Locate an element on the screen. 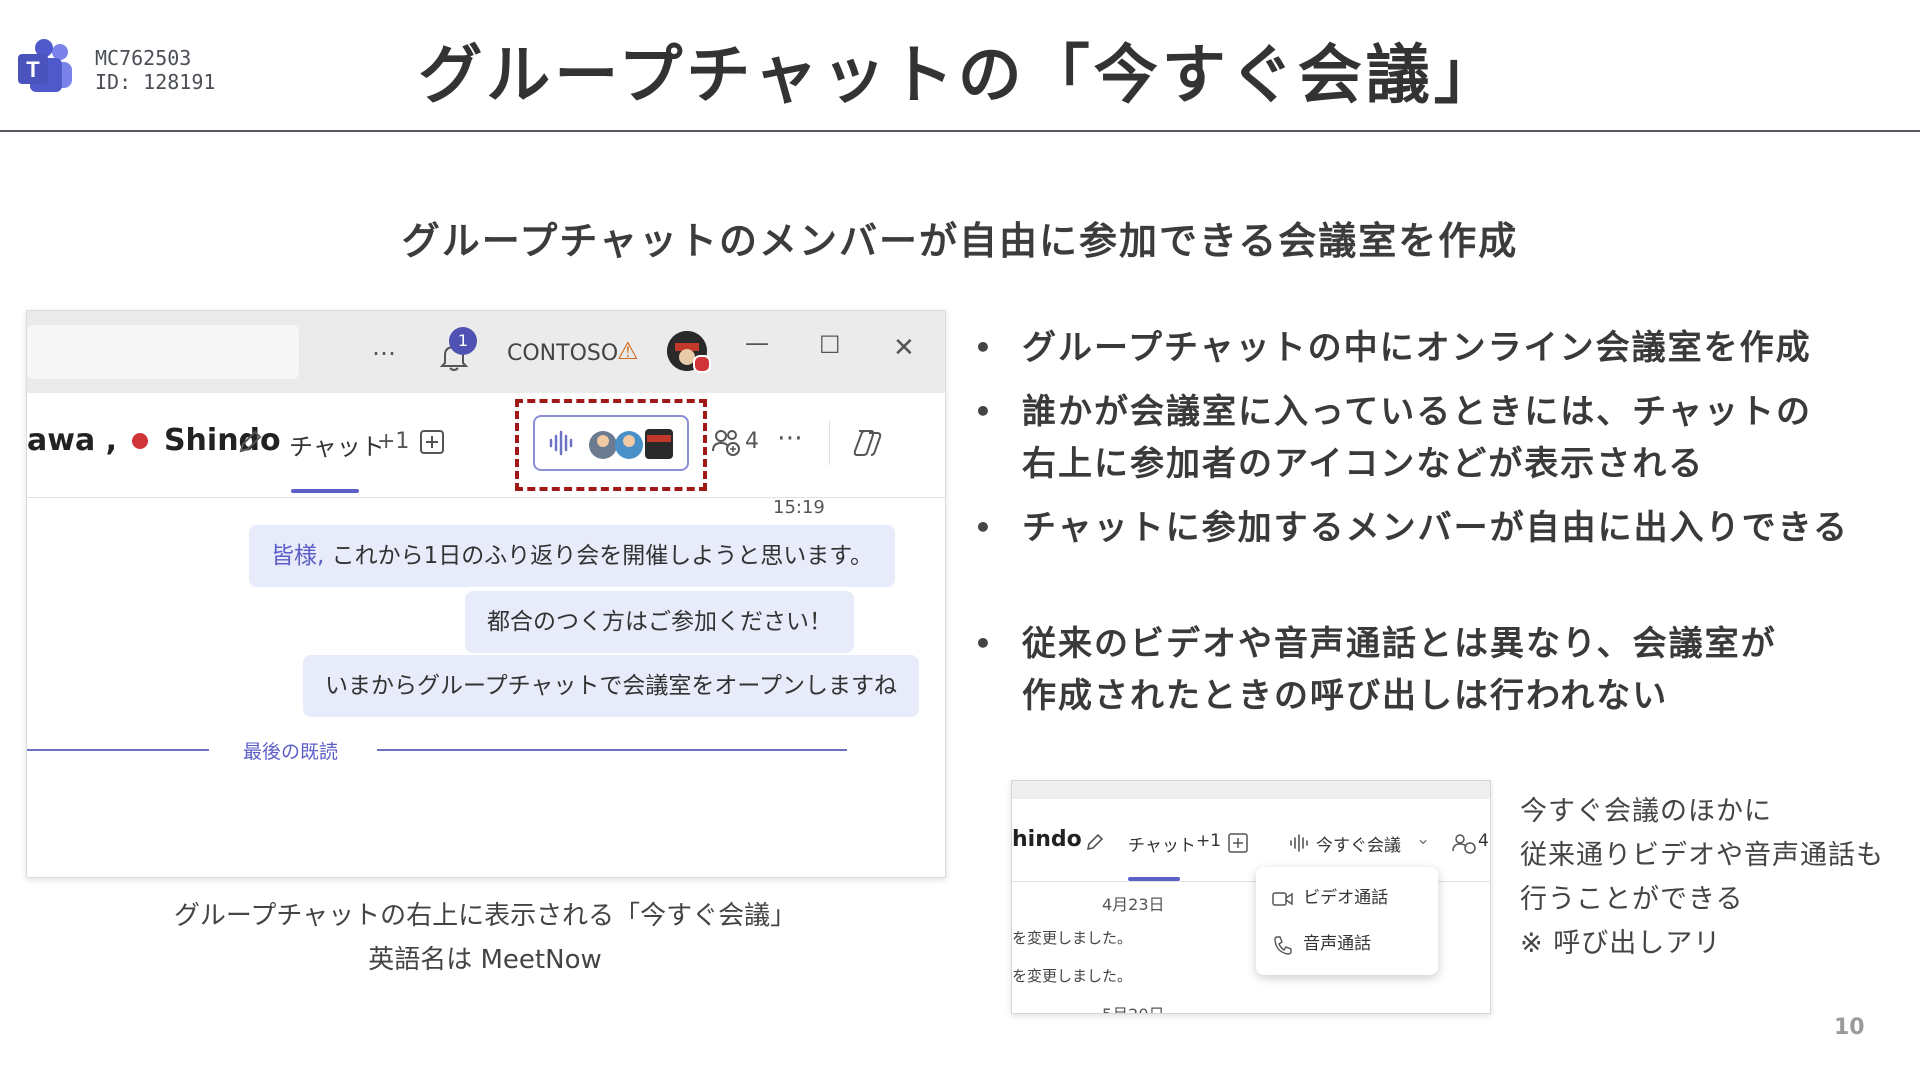  date-label: 4月23日 is located at coordinates (1133, 904).